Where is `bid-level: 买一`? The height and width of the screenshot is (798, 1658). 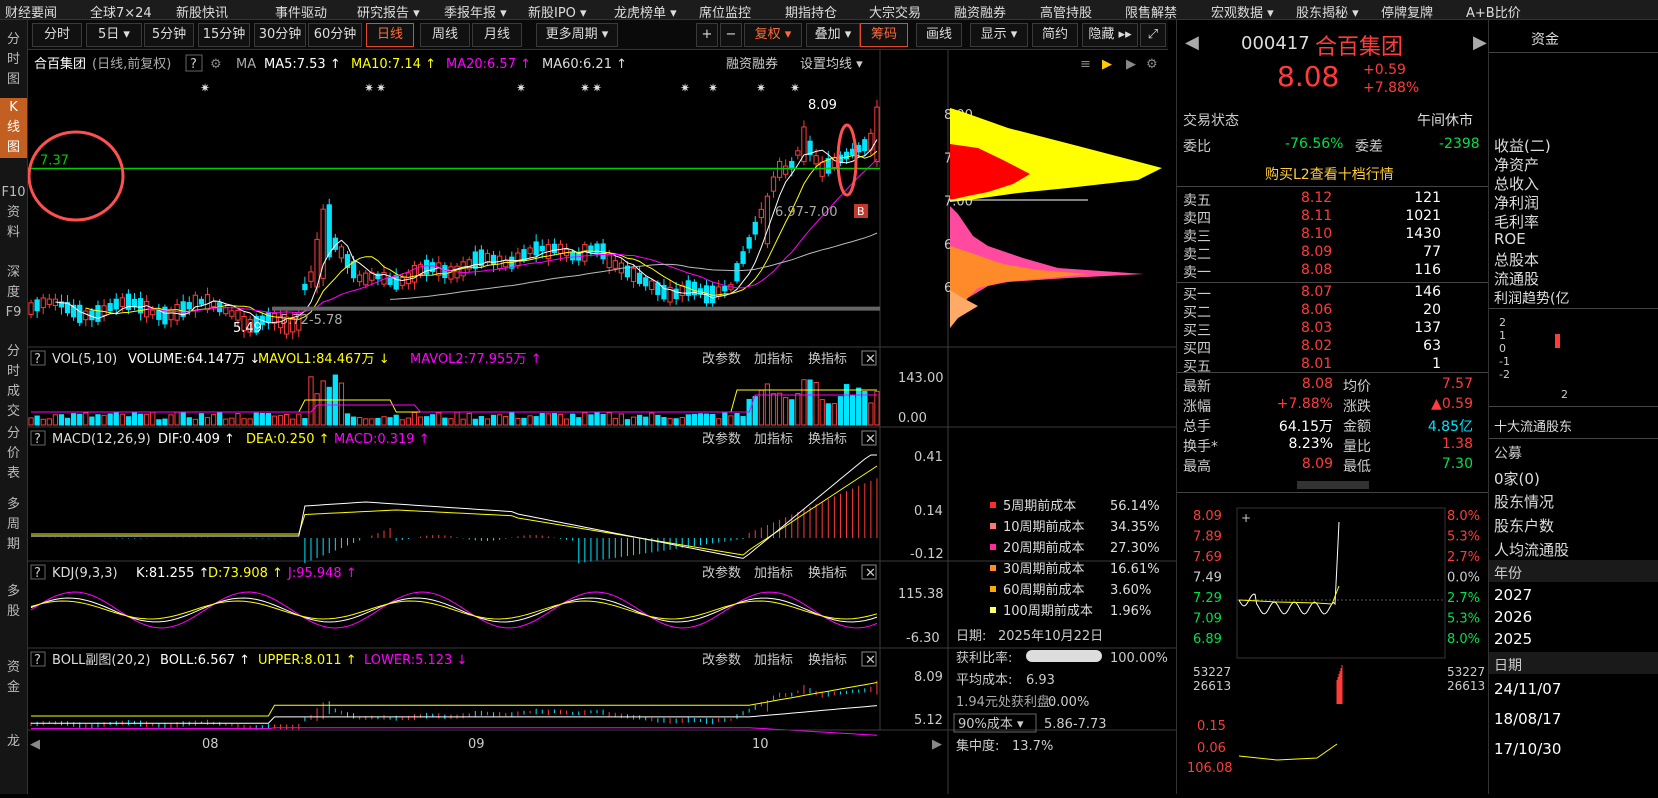 bid-level: 买一 is located at coordinates (1197, 295).